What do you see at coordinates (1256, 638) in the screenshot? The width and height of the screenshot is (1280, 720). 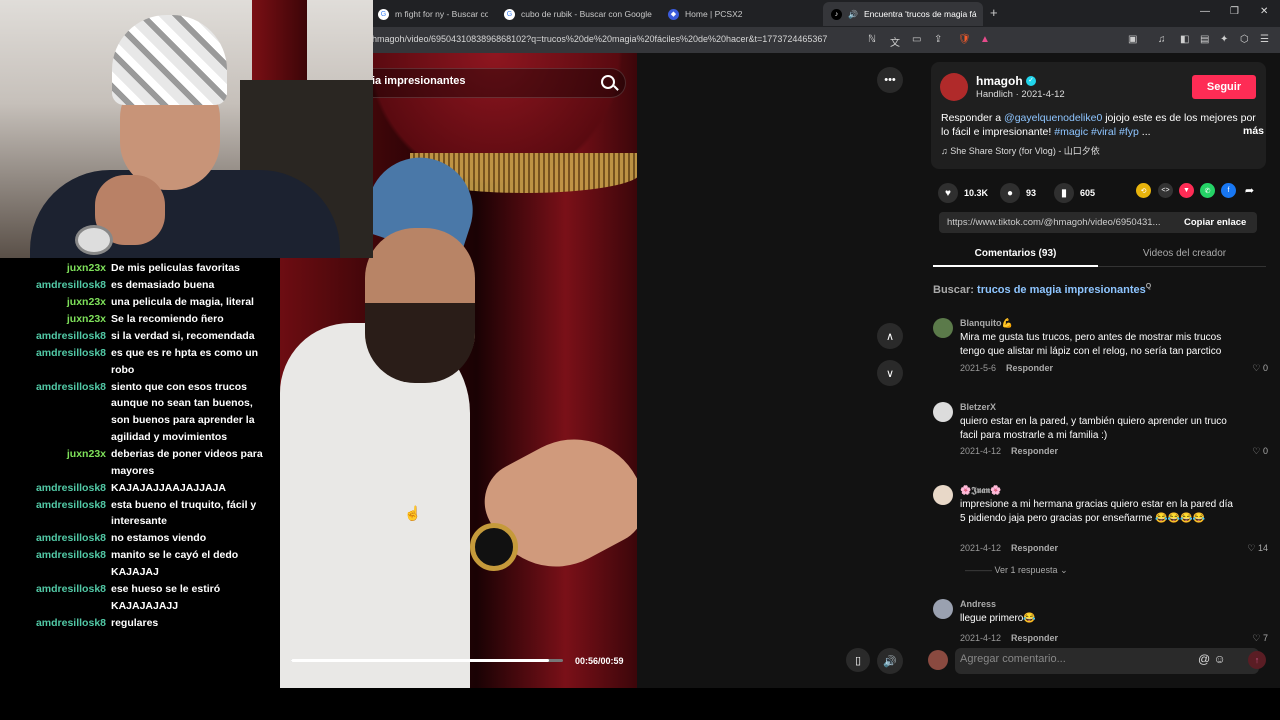 I see `heart-outline-icon: ♡` at bounding box center [1256, 638].